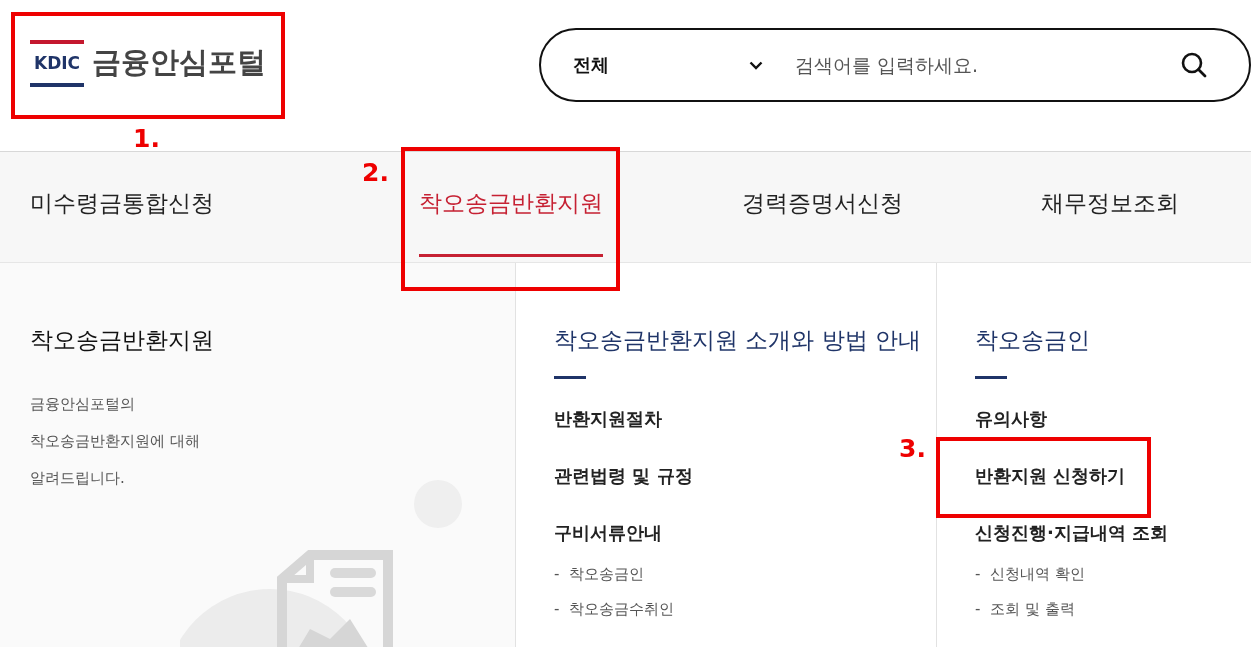  I want to click on panel-title: 착오송금반환지원, so click(122, 340).